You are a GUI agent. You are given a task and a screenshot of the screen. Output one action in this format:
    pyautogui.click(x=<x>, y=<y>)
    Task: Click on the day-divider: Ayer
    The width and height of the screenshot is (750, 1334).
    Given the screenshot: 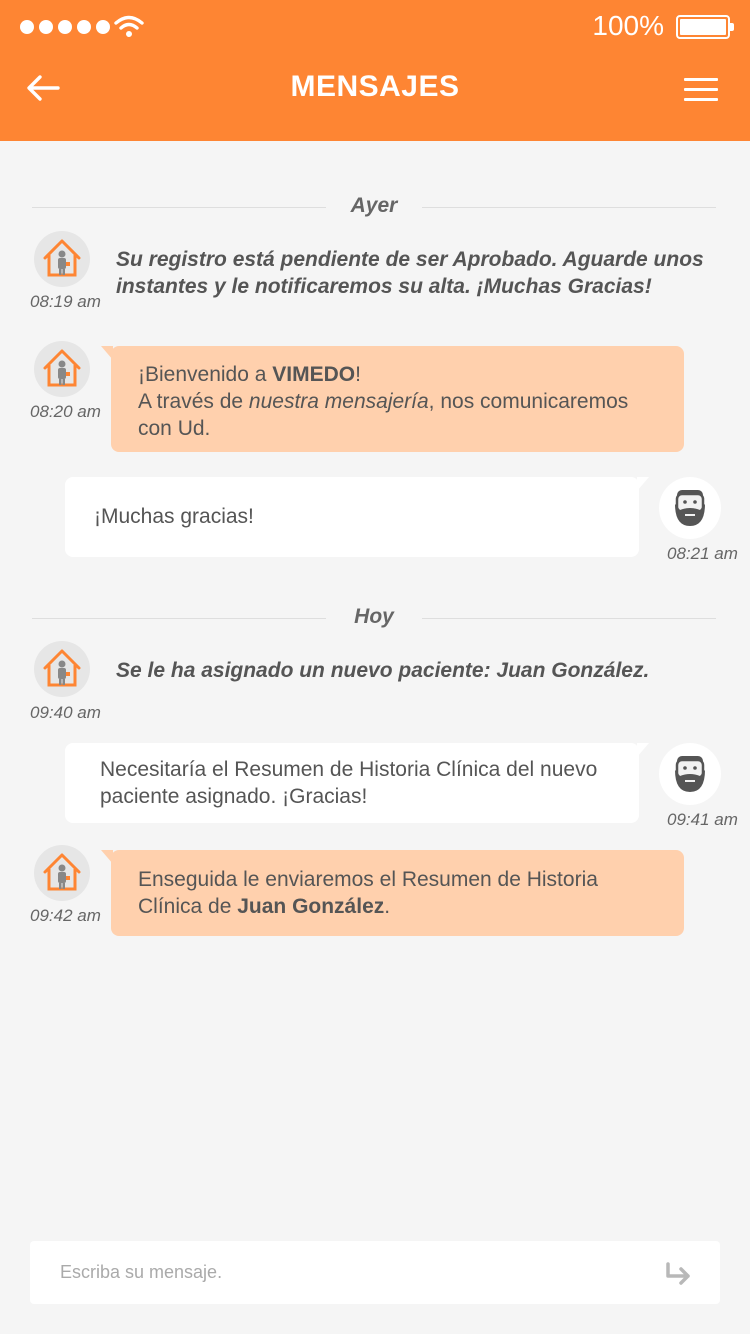 What is the action you would take?
    pyautogui.click(x=374, y=207)
    